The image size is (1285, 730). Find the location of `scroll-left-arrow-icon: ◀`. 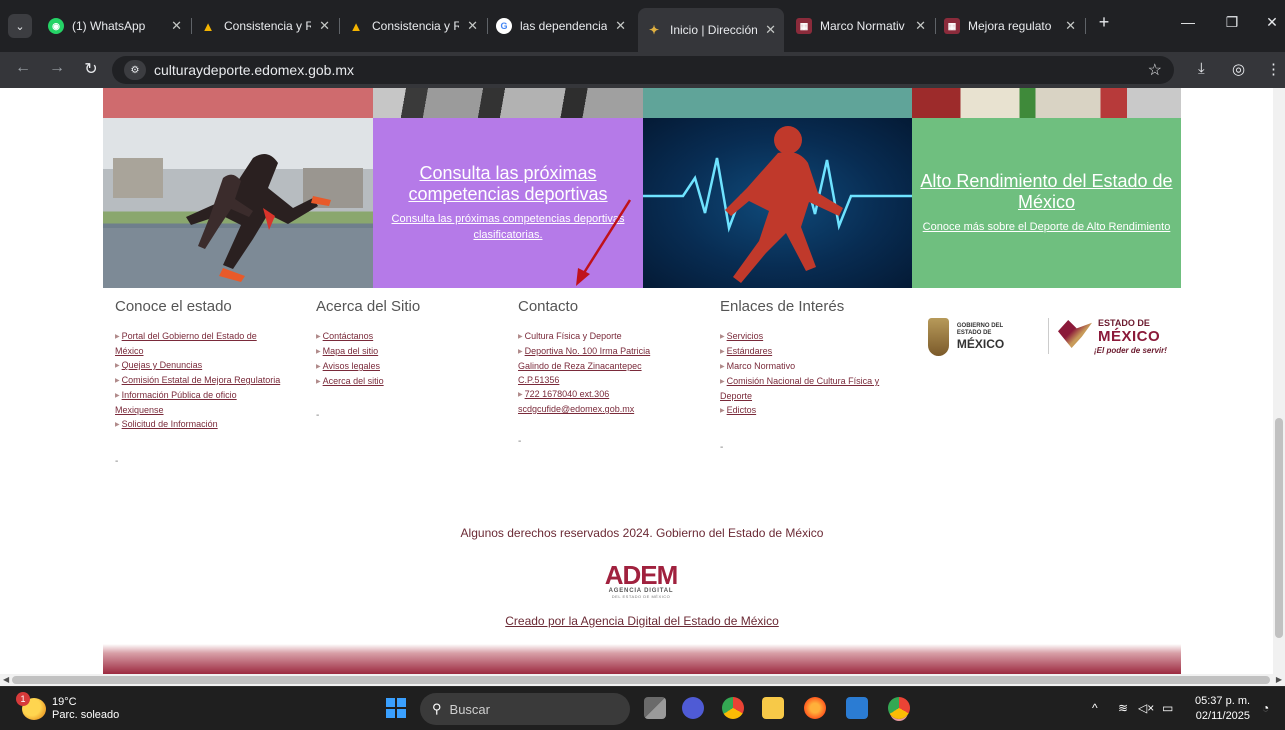

scroll-left-arrow-icon: ◀ is located at coordinates (6, 680).